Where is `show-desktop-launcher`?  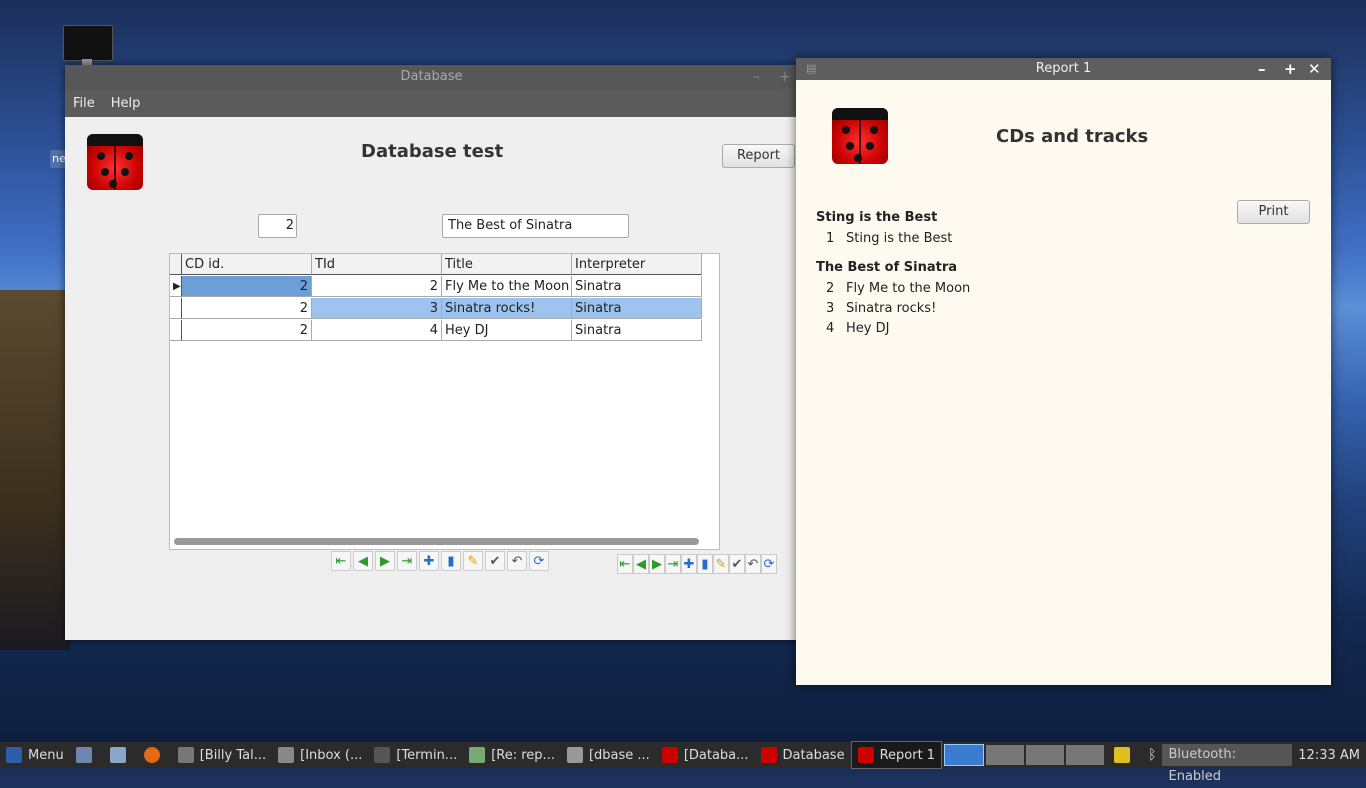 show-desktop-launcher is located at coordinates (87, 755).